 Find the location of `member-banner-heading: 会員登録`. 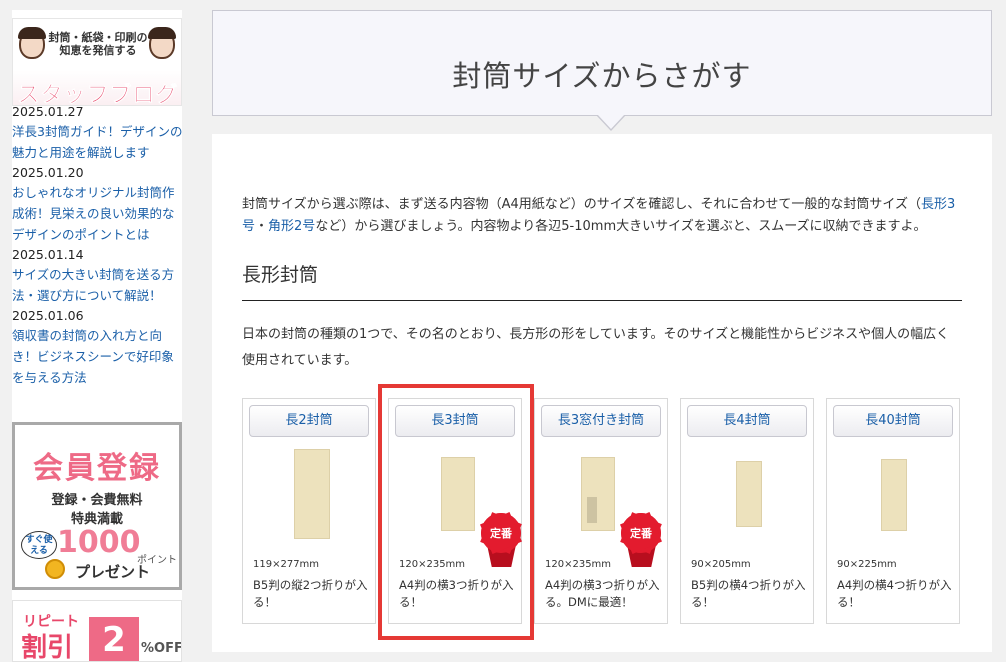

member-banner-heading: 会員登録 is located at coordinates (97, 468).